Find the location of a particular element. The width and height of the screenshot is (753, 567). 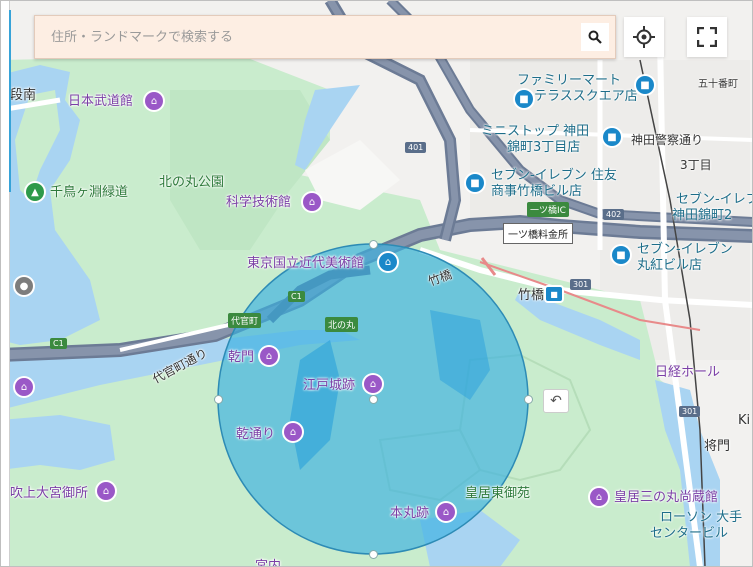

ramp-label: 代官町 is located at coordinates (245, 320).